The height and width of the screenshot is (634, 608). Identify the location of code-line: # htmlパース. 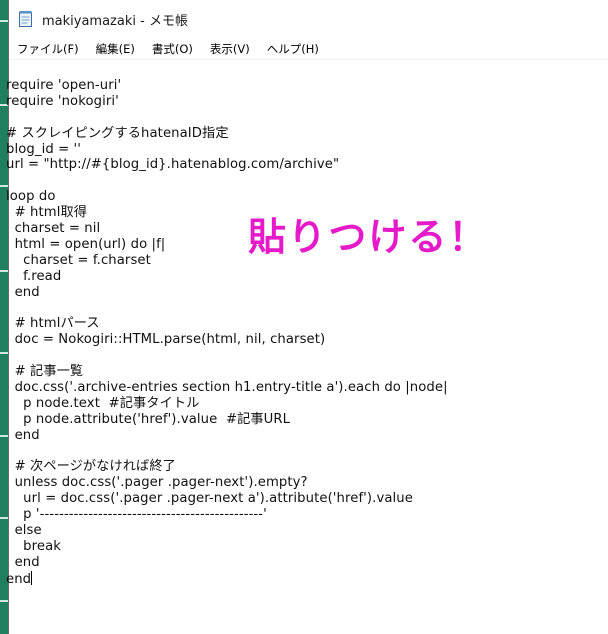
(53, 324).